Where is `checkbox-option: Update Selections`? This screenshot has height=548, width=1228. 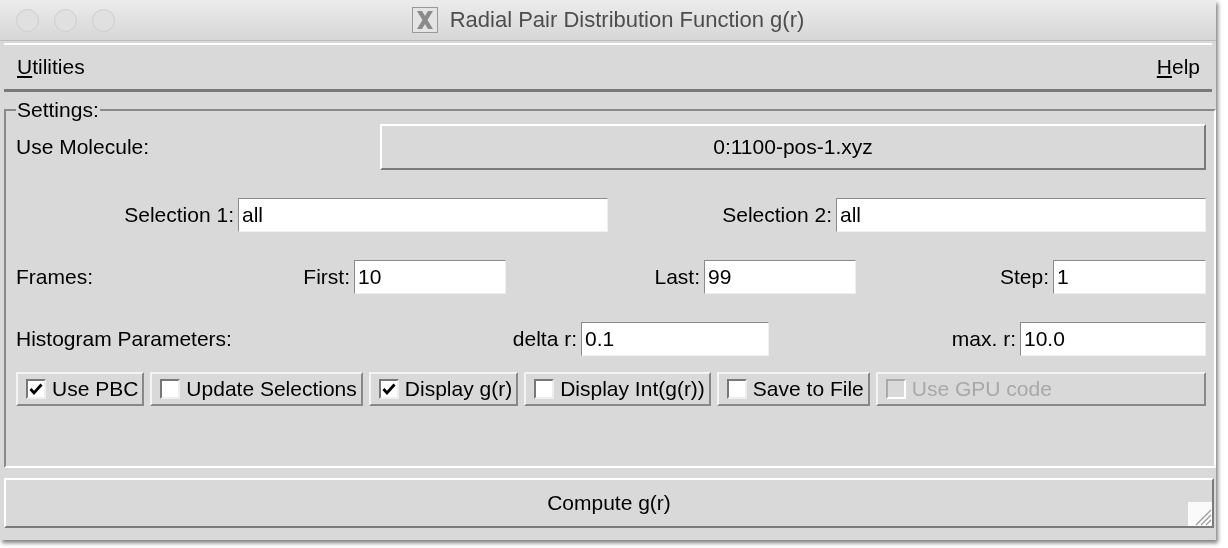 checkbox-option: Update Selections is located at coordinates (256, 389).